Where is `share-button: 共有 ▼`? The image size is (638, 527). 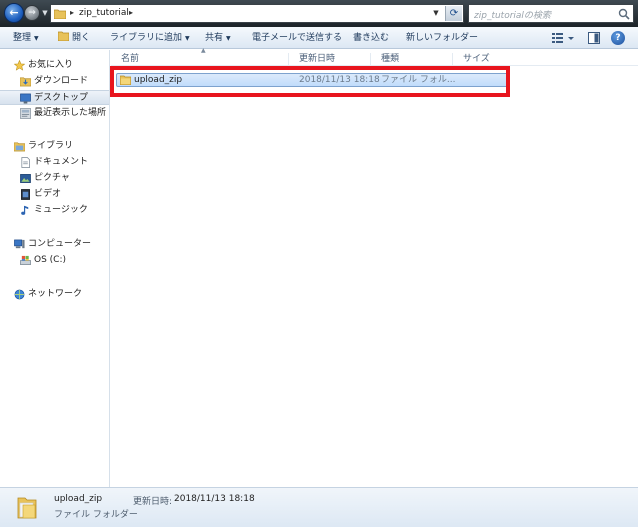 share-button: 共有 ▼ is located at coordinates (218, 38).